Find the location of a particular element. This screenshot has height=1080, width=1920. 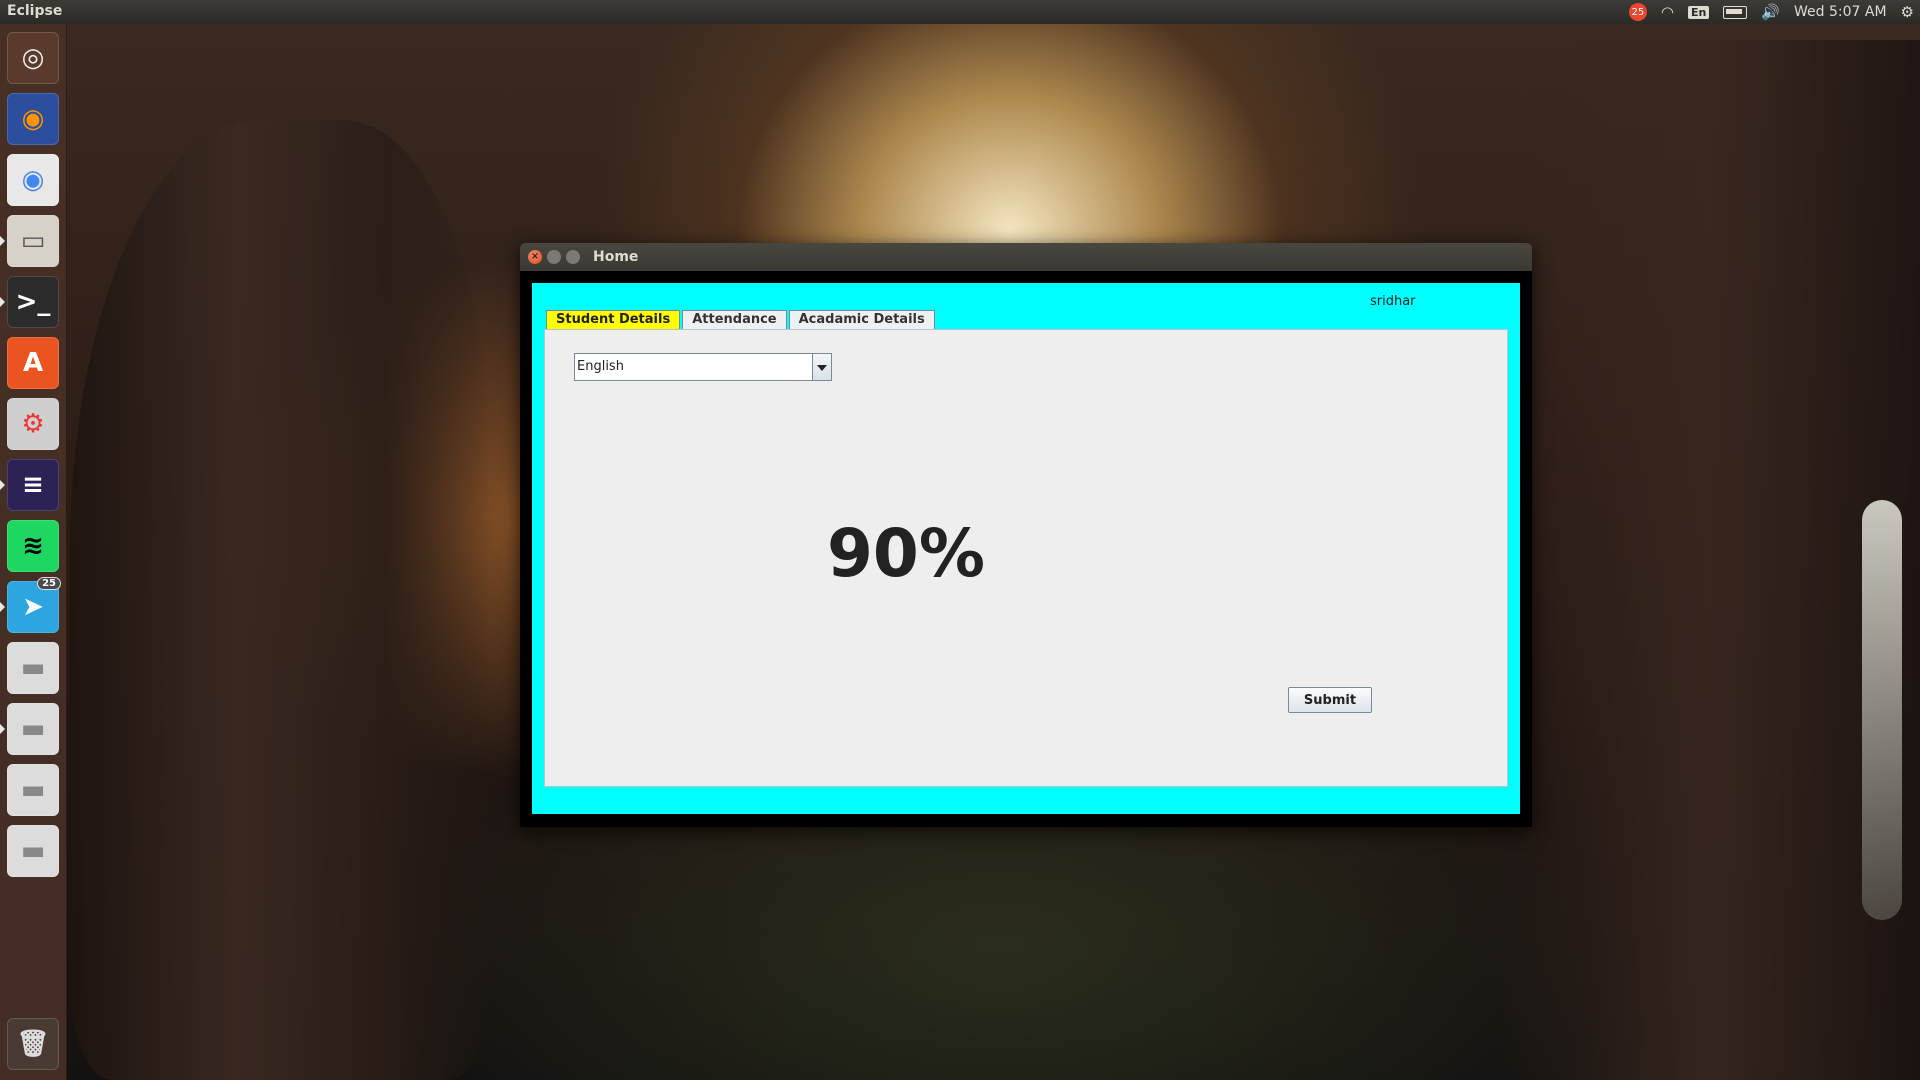

launcher-eclipse-icon: ≡ is located at coordinates (33, 485).